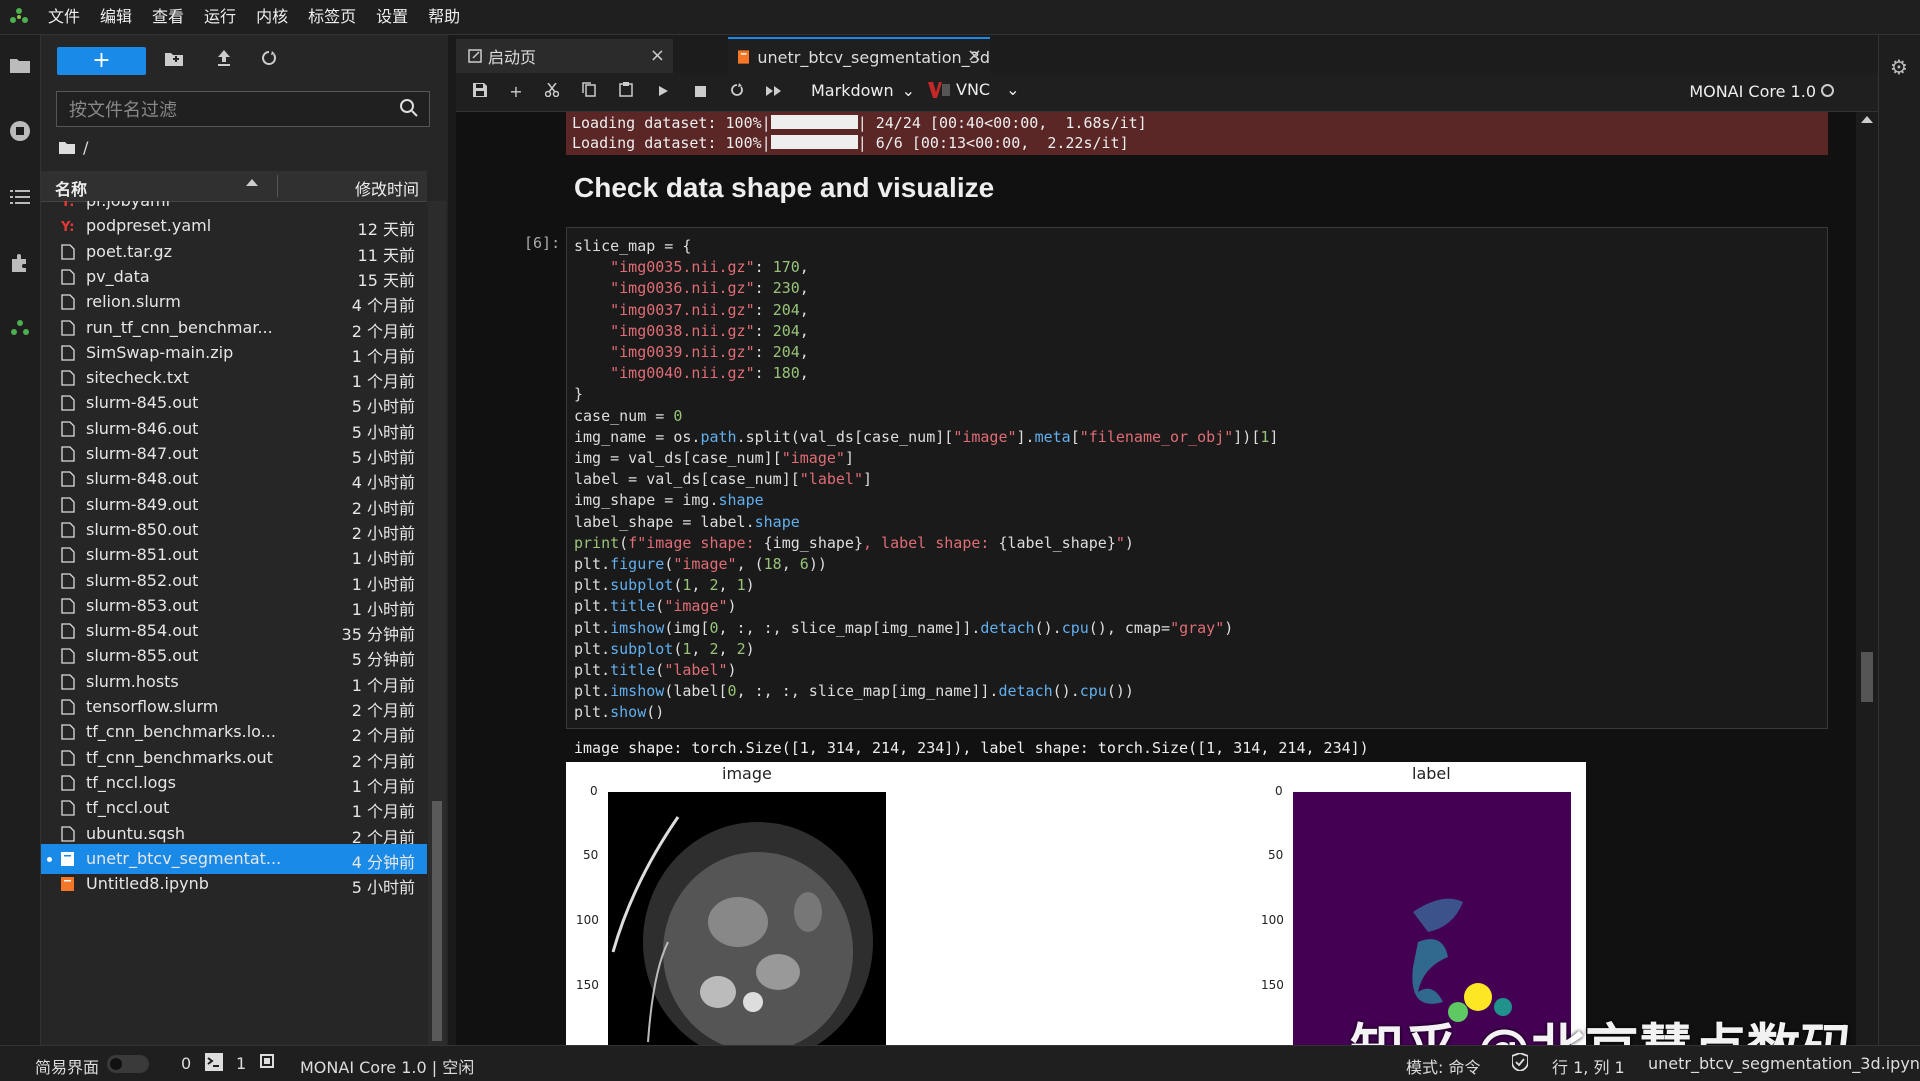 The height and width of the screenshot is (1081, 1920). I want to click on menu-item: 编辑, so click(116, 17).